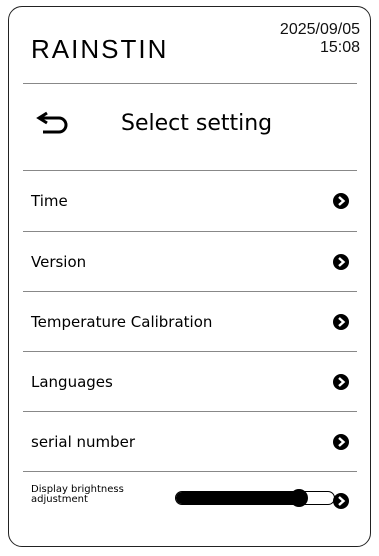  I want to click on menu-item-serial-number: serial number, so click(190, 442).